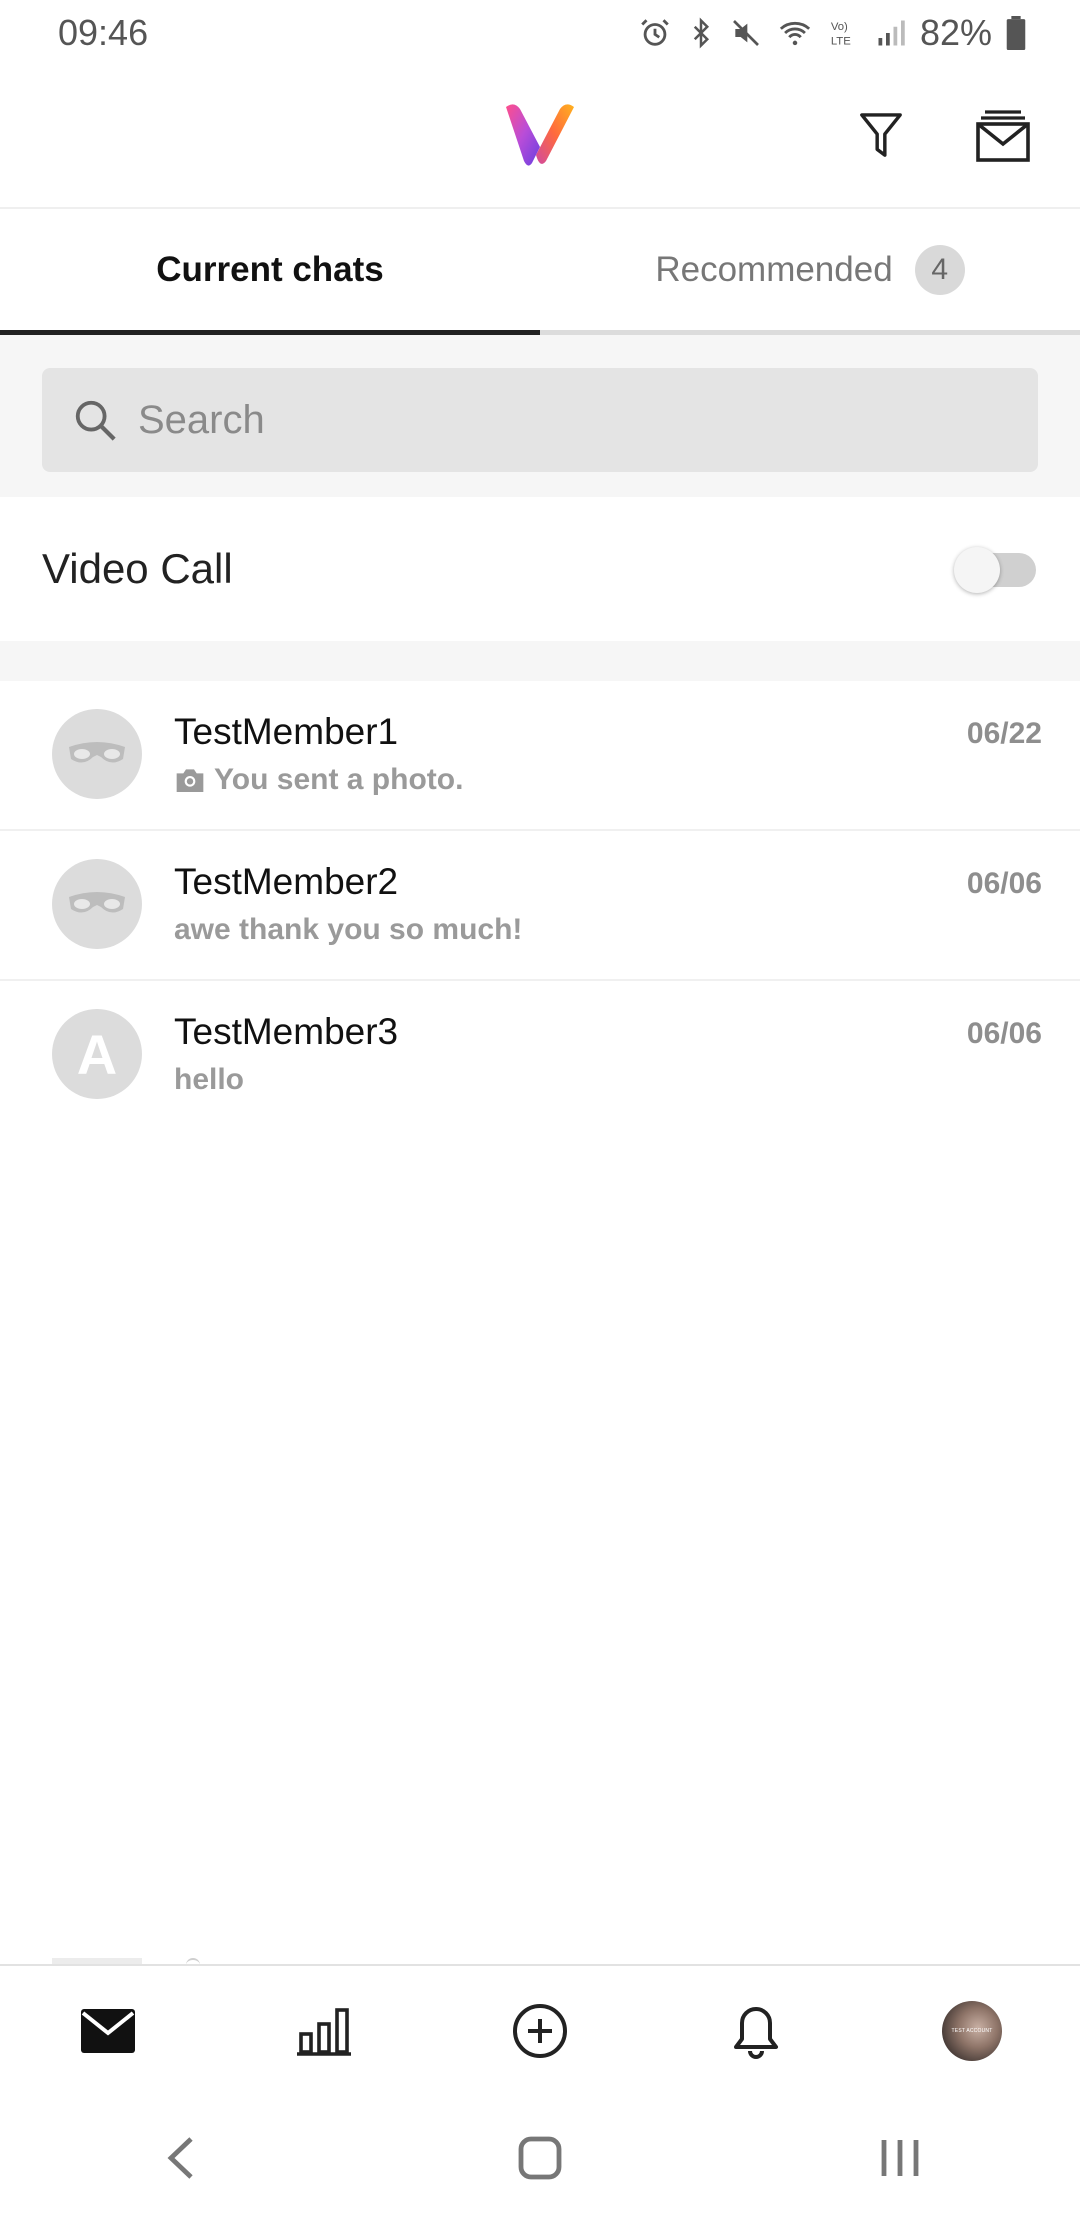 Image resolution: width=1080 pixels, height=2220 pixels. I want to click on chat-name: TestMember3, so click(286, 1031).